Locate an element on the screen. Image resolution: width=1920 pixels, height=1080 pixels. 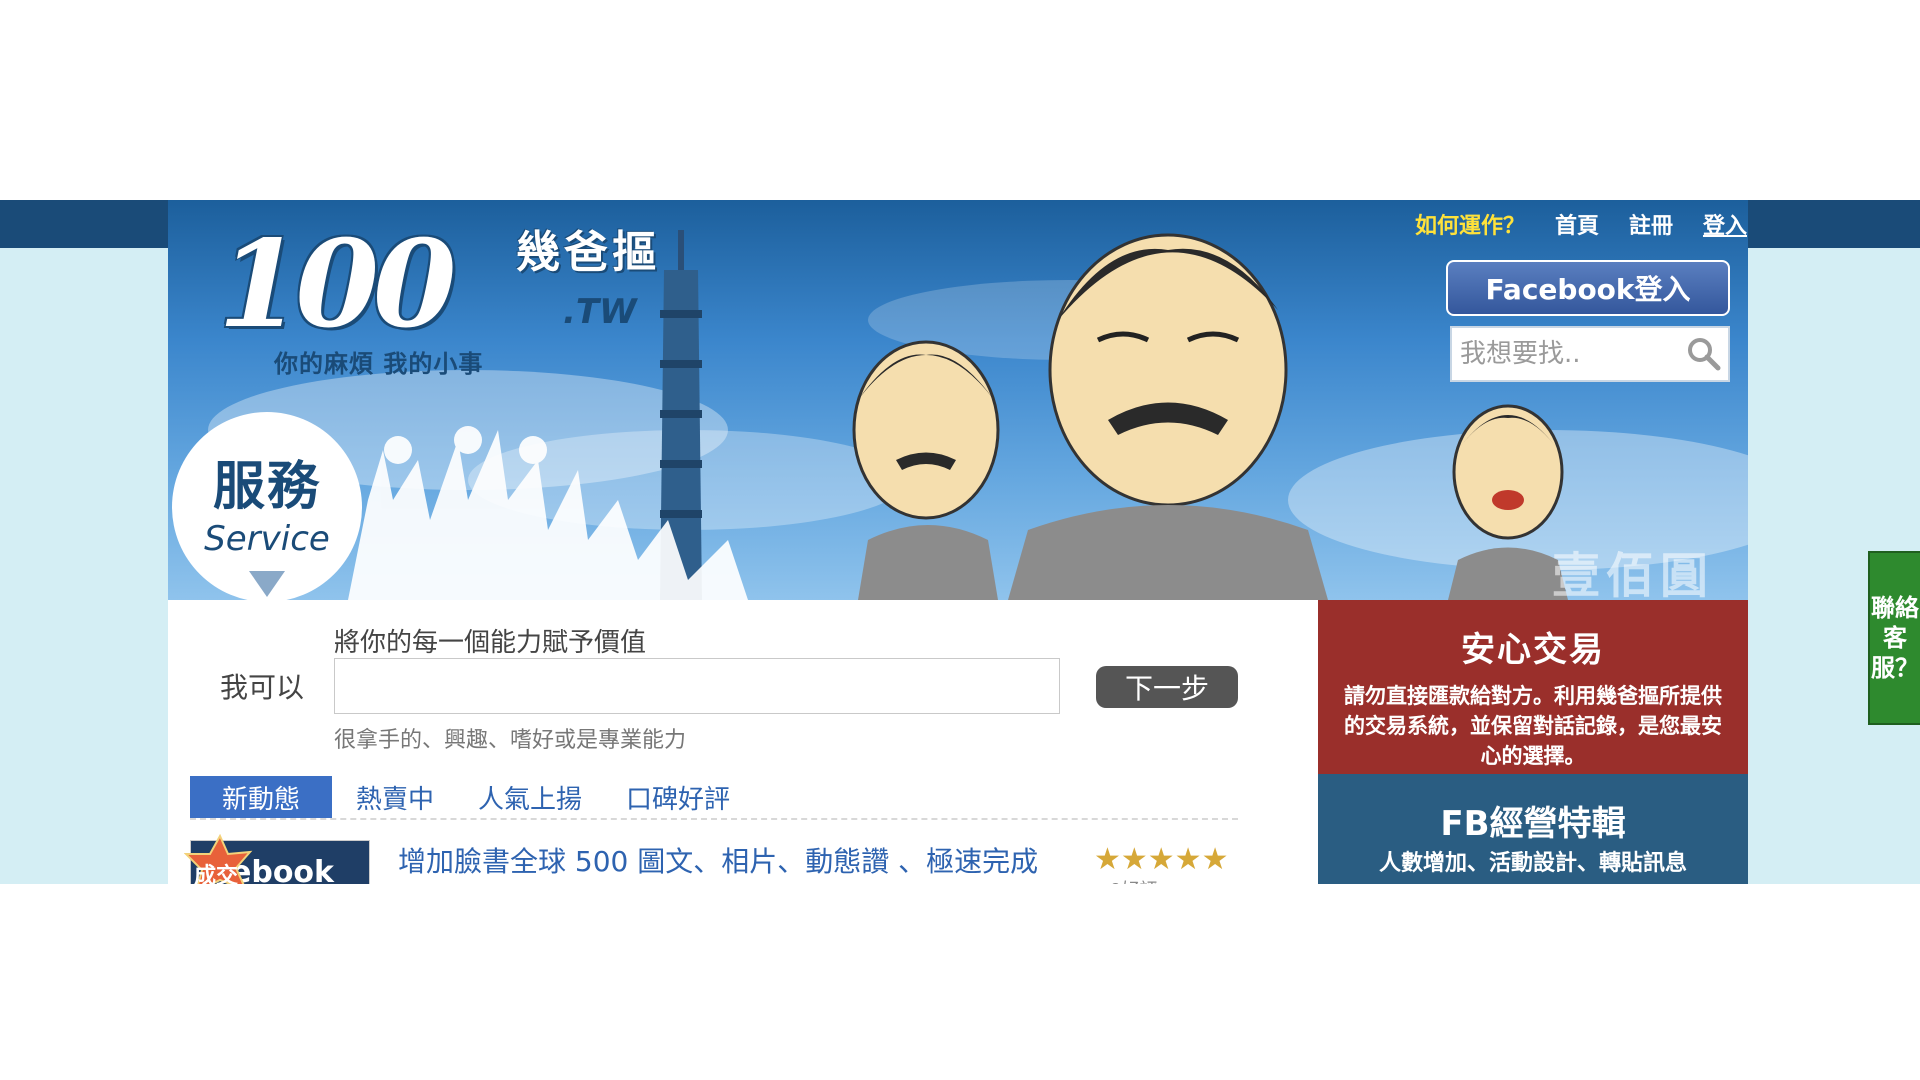
tab-latest: 新動態 is located at coordinates (261, 797).